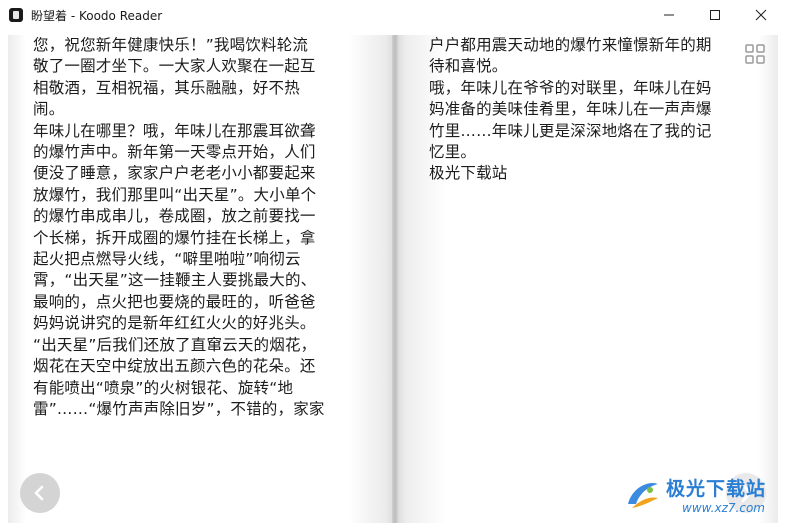 The height and width of the screenshot is (528, 786). I want to click on watermark-url: www.xz7.com, so click(723, 508).